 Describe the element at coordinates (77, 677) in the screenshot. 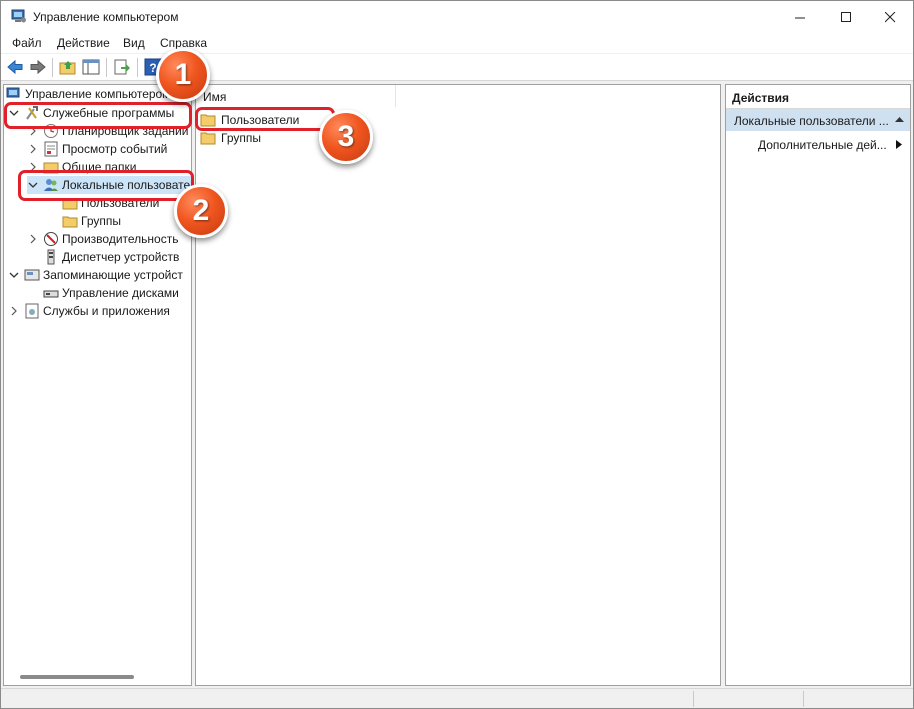

I see `horizontal-scrollbar` at that location.